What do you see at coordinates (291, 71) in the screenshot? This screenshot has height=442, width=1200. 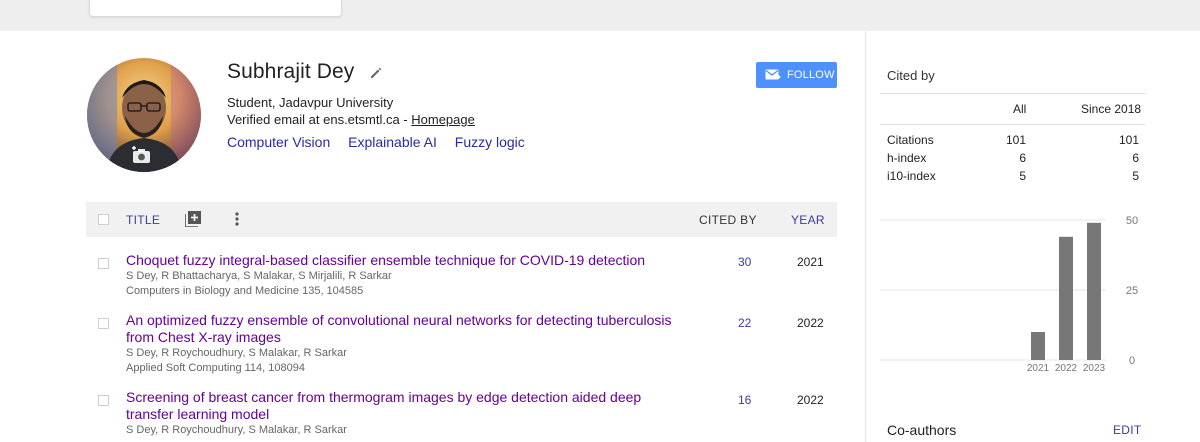 I see `profile-name: Subhrajit Dey` at bounding box center [291, 71].